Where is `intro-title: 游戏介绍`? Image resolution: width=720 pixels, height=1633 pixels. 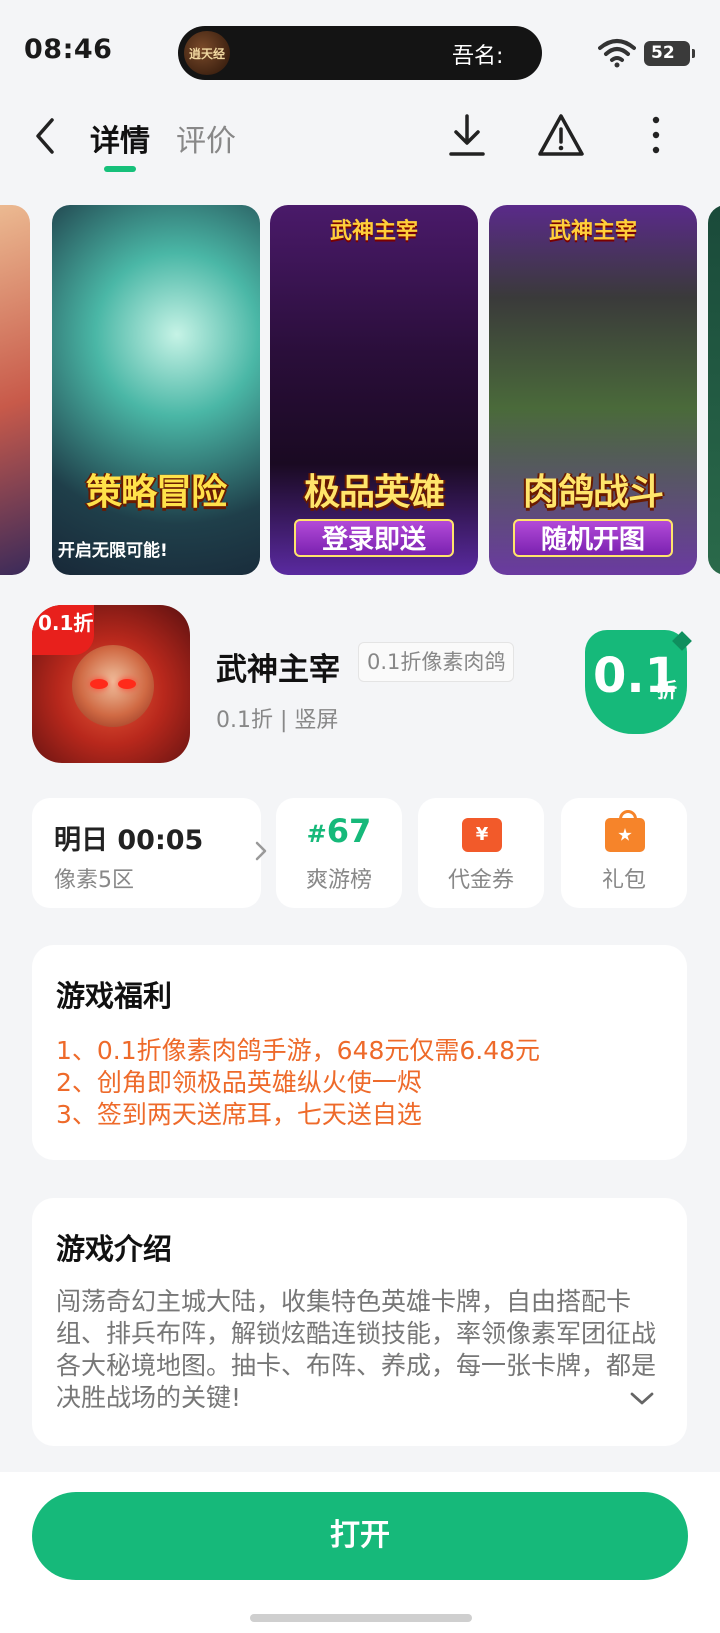 intro-title: 游戏介绍 is located at coordinates (114, 1249).